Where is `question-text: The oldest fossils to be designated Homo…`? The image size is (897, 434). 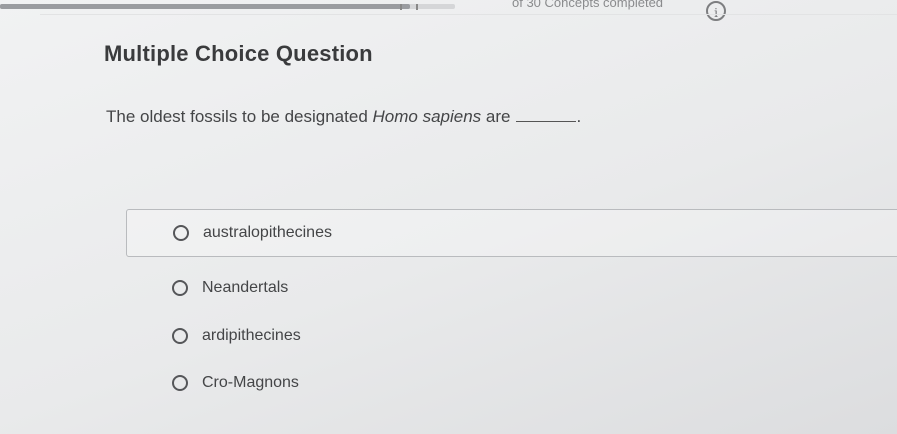
question-text: The oldest fossils to be designated Homo… is located at coordinates (343, 117).